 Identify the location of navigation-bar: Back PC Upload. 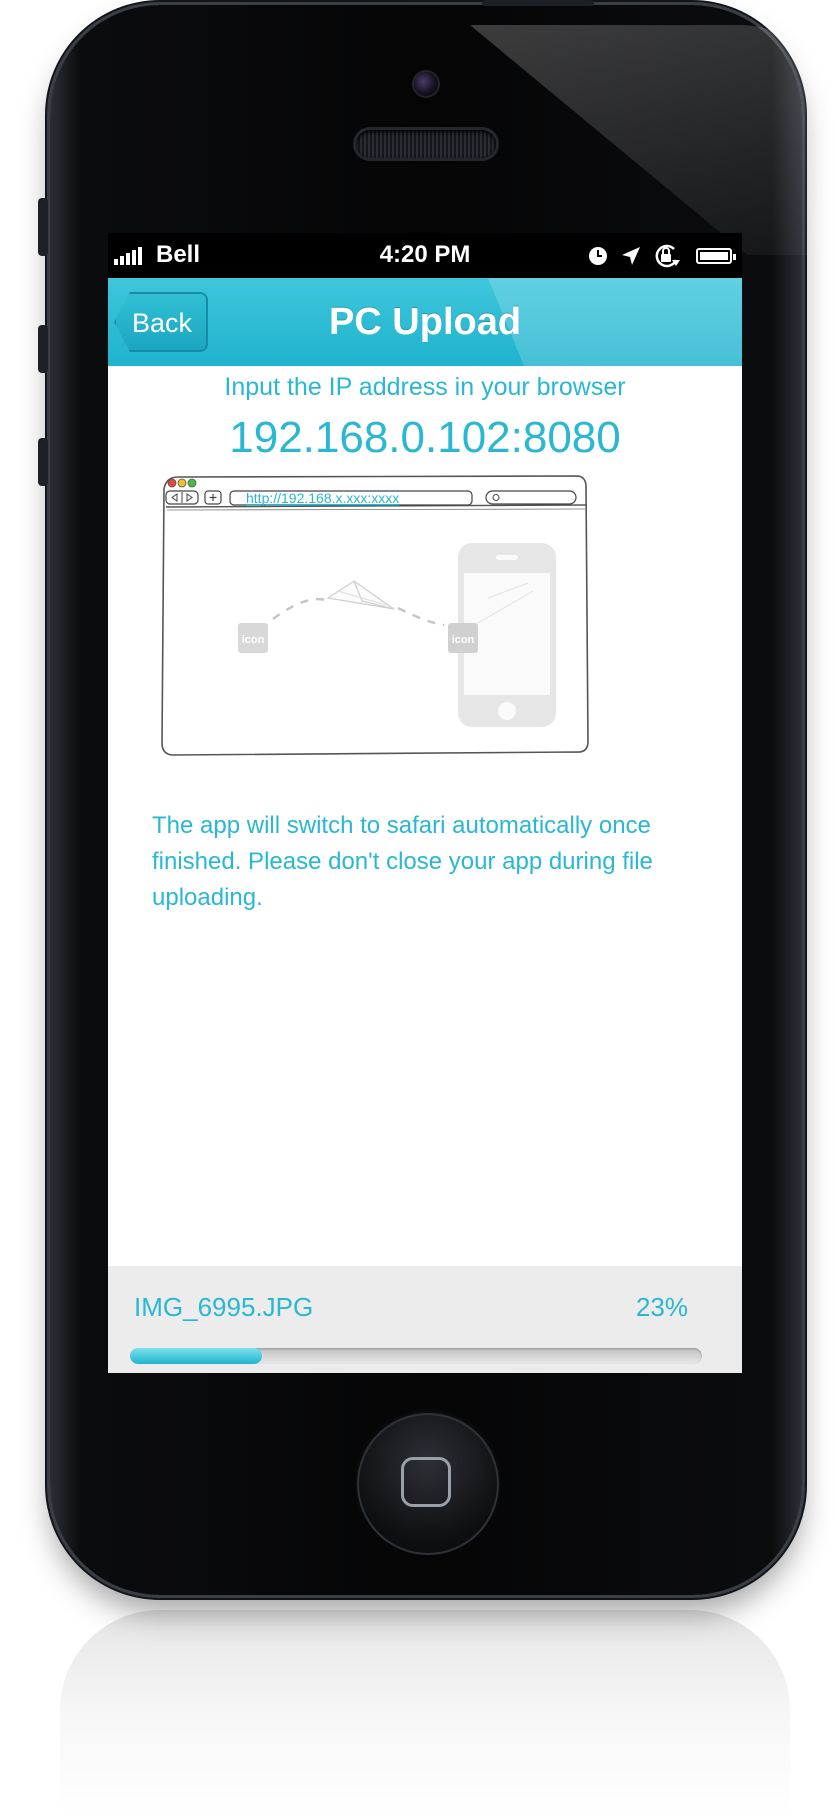
(425, 322).